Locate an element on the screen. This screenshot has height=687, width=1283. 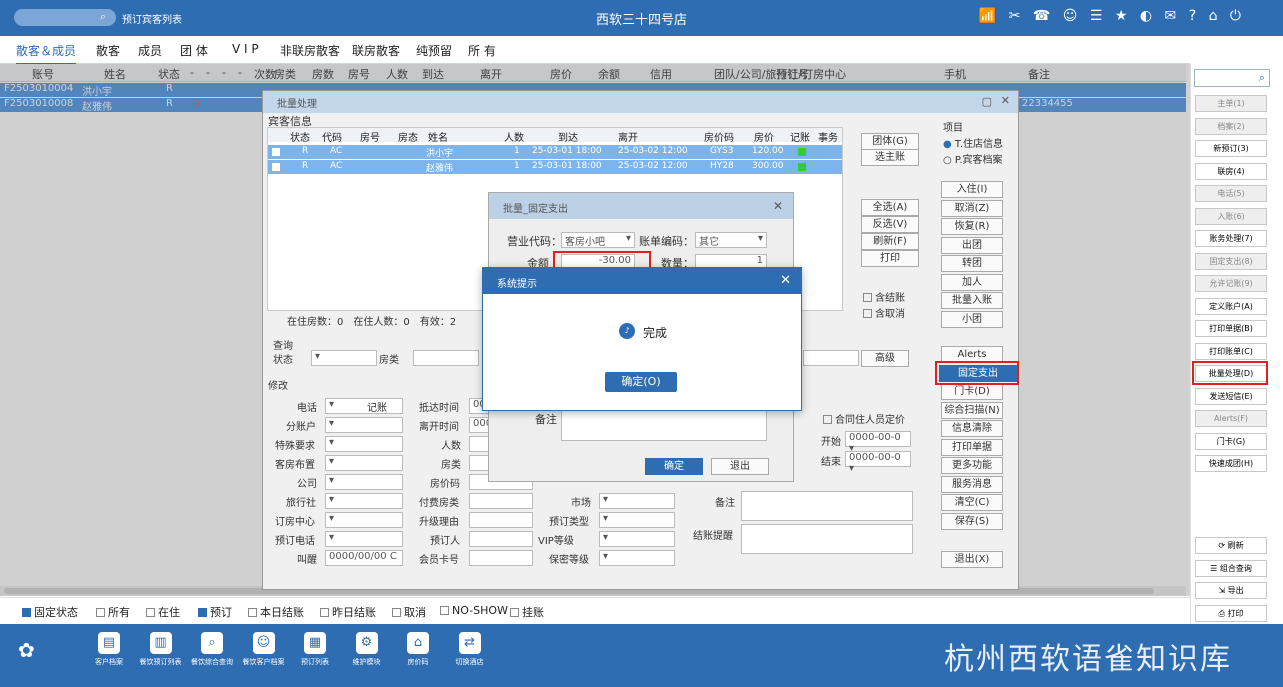
inner-column-header: 人数 is located at coordinates (514, 136).